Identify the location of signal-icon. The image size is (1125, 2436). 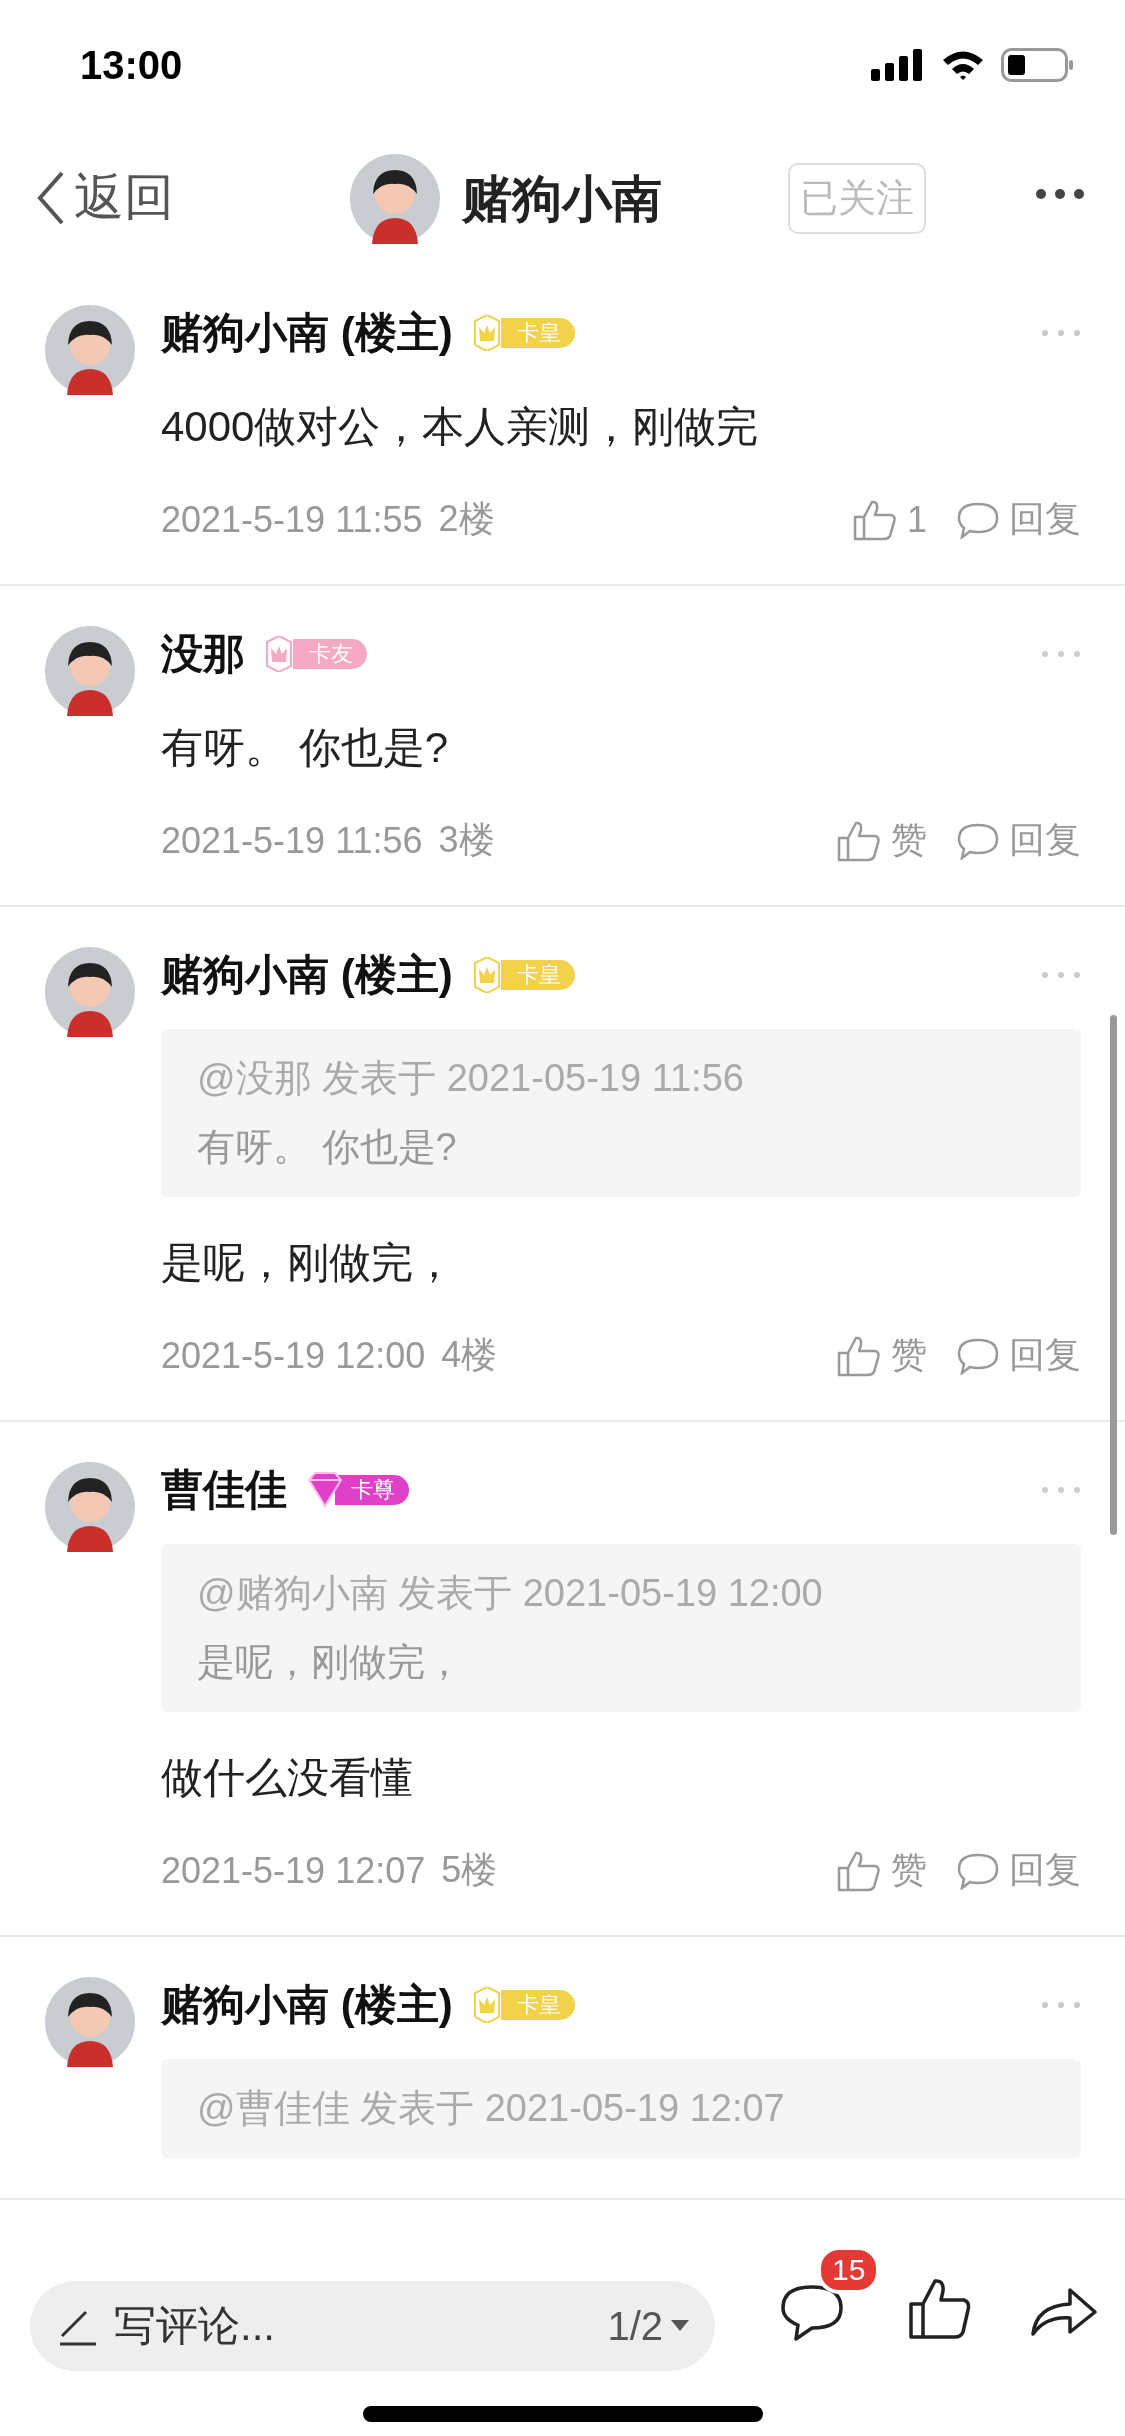
(898, 65).